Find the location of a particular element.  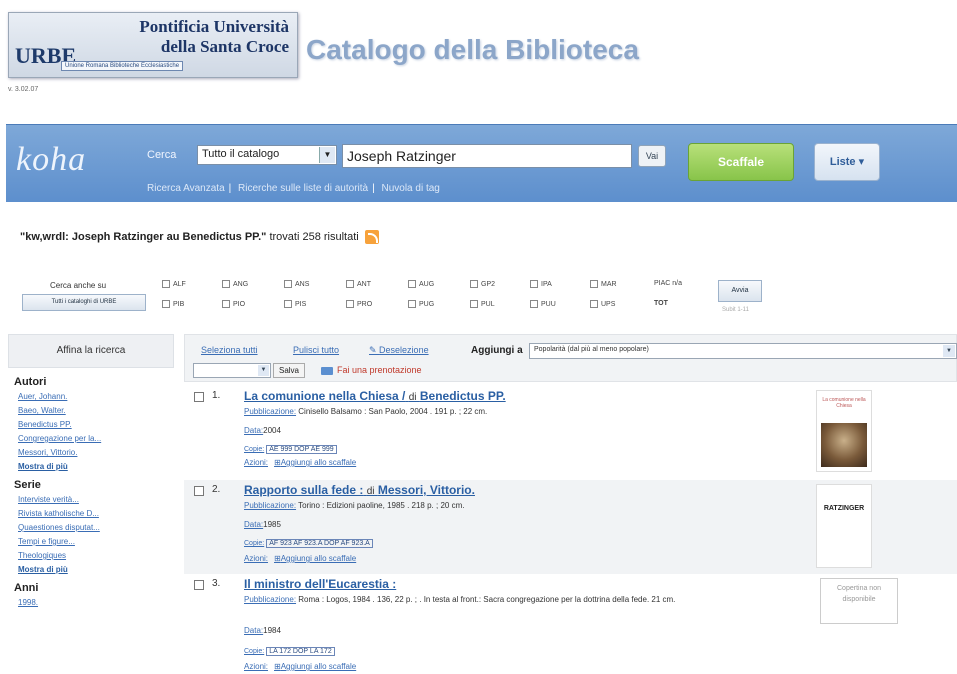

filter-submit-button: Avvia is located at coordinates (740, 291).